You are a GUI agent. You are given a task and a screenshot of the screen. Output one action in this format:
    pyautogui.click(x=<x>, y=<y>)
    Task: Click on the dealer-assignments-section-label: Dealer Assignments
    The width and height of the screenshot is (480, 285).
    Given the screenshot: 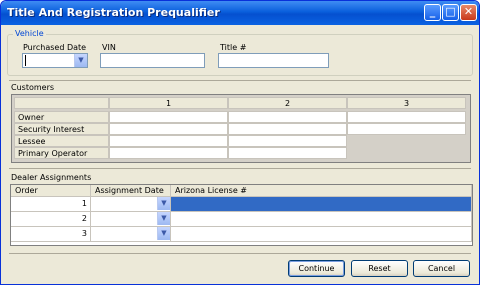 What is the action you would take?
    pyautogui.click(x=51, y=177)
    